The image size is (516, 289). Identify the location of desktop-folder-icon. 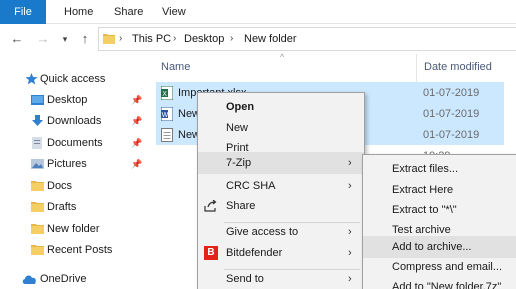
(37, 100).